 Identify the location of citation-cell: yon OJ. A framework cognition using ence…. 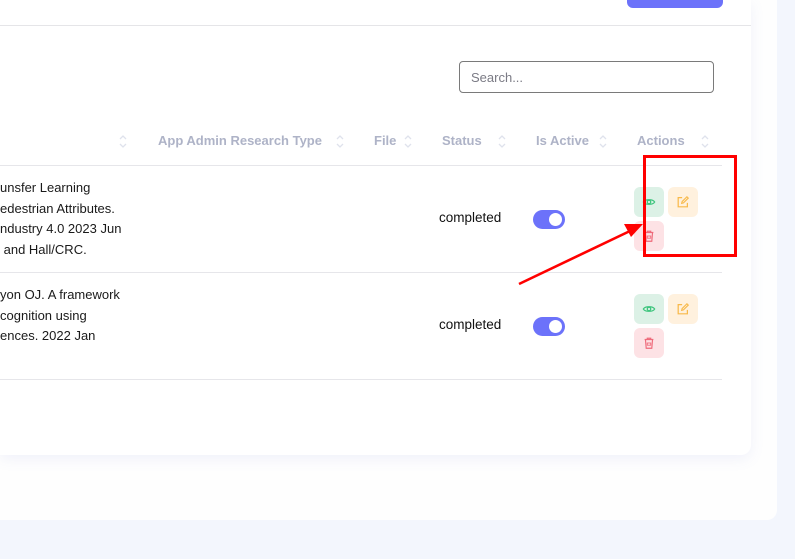
(60, 316).